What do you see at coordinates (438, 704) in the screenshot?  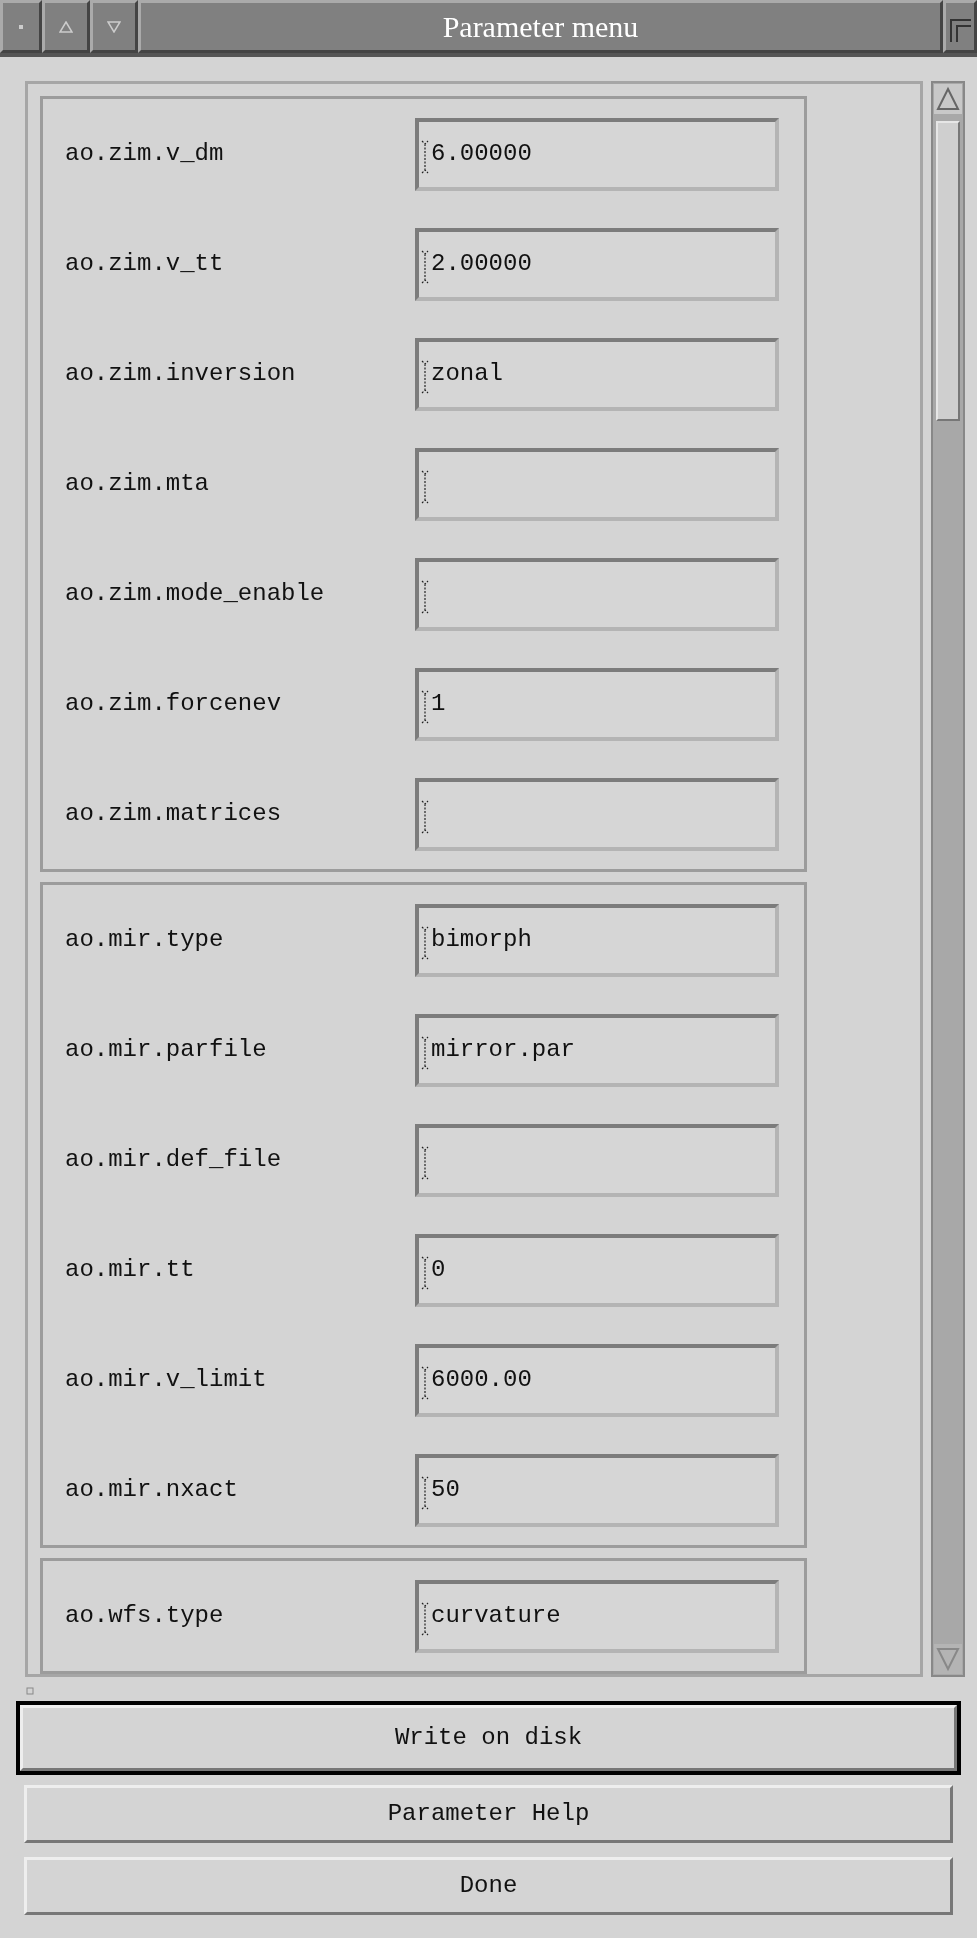 I see `field-value: 1` at bounding box center [438, 704].